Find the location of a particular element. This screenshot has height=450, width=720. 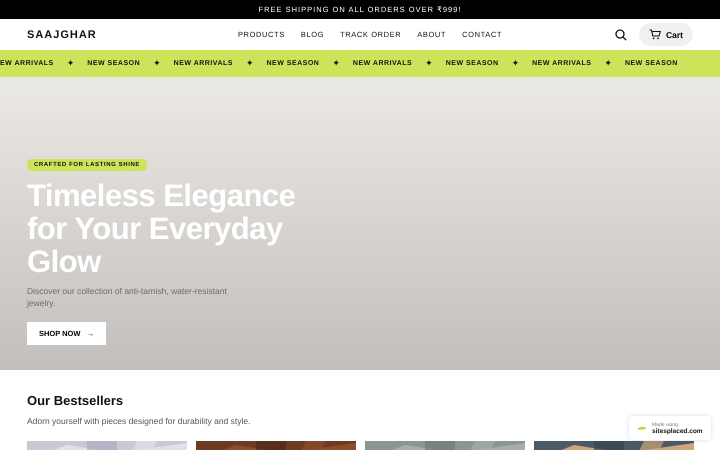

leaf-icon is located at coordinates (642, 428).